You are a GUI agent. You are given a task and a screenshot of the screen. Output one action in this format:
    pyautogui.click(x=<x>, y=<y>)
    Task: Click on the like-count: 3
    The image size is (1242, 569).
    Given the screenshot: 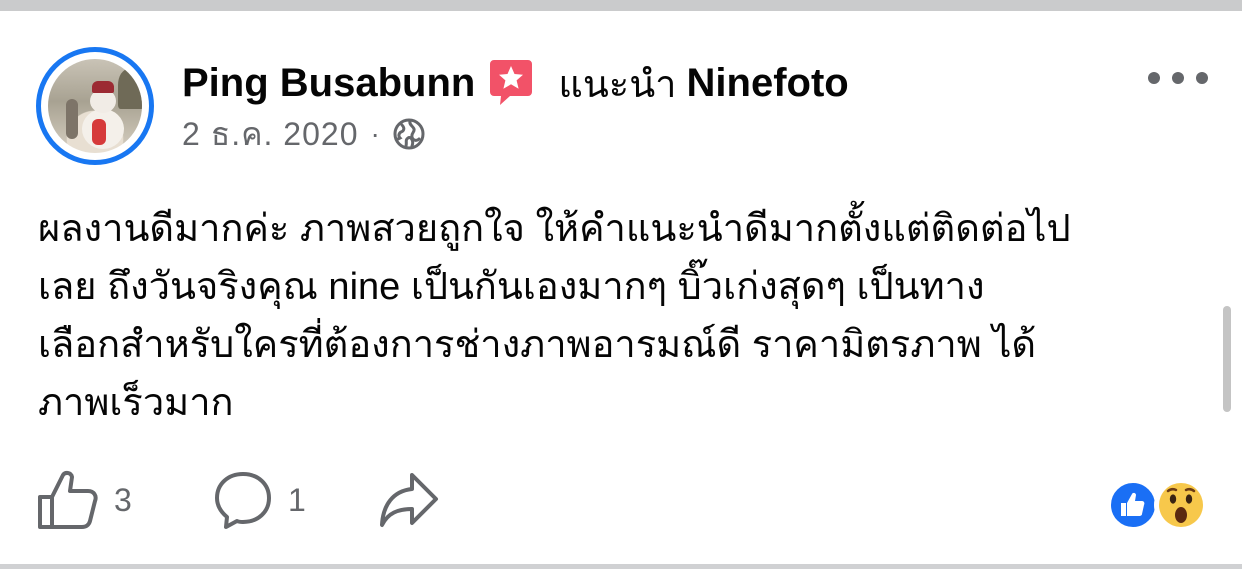 What is the action you would take?
    pyautogui.click(x=123, y=499)
    